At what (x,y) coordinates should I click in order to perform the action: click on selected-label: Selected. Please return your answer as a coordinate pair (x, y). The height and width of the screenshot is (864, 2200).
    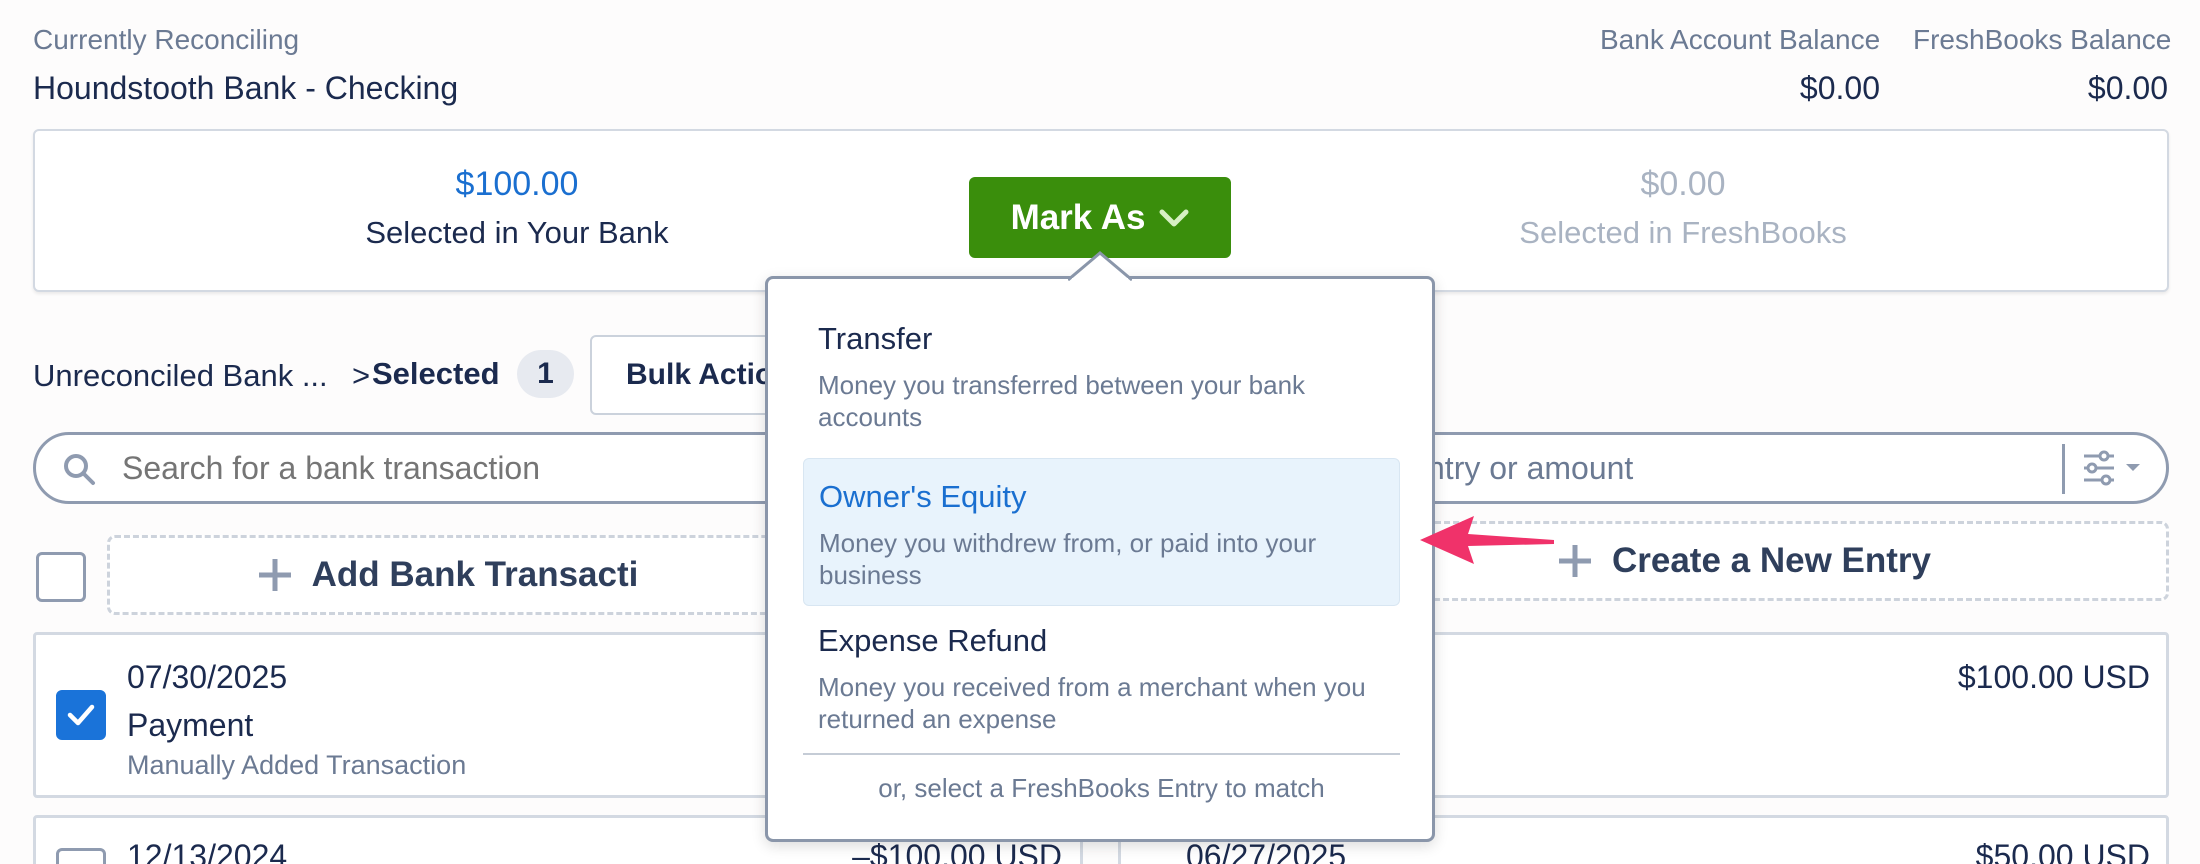
    Looking at the image, I should click on (436, 373).